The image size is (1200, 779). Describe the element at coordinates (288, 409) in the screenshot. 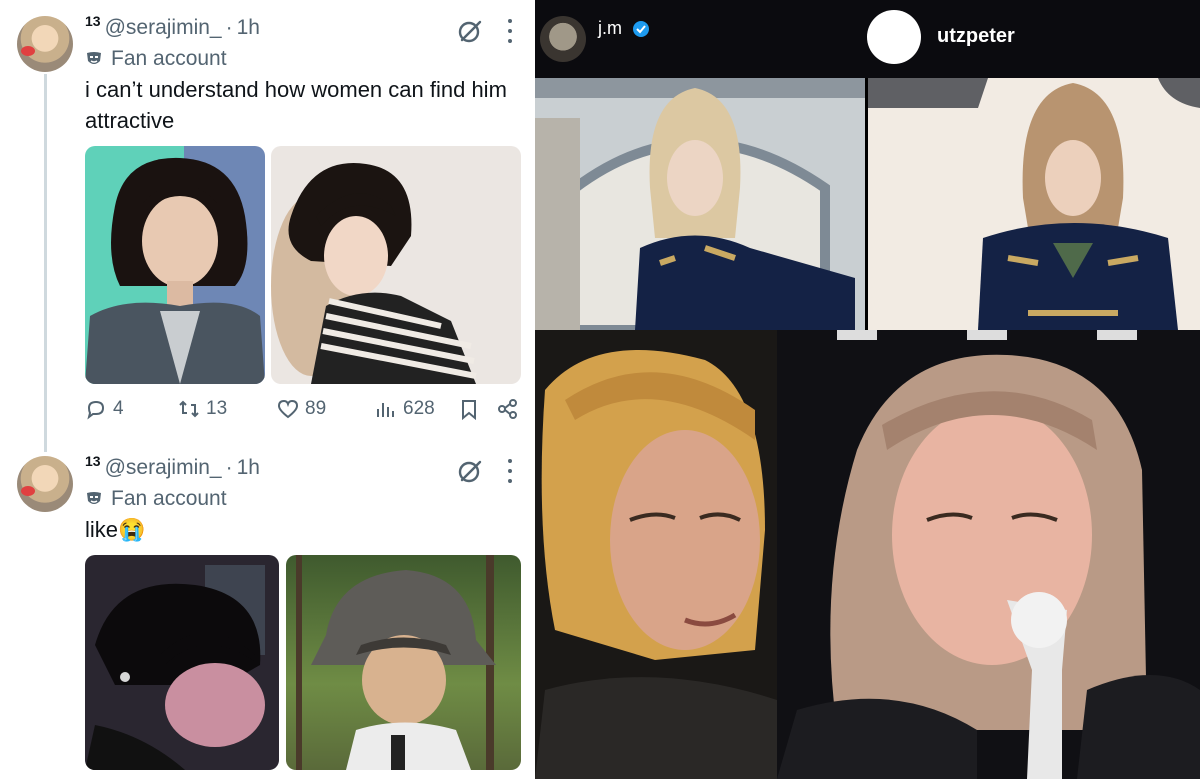

I see `heart-icon` at that location.